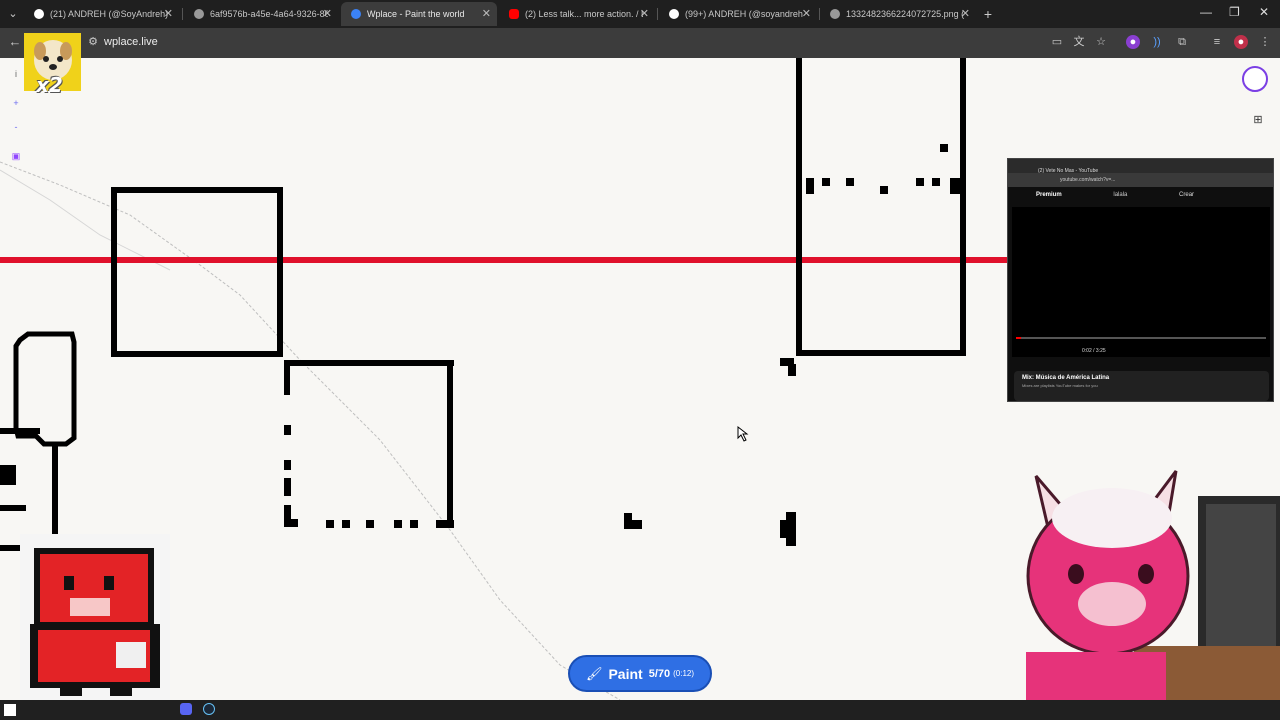  What do you see at coordinates (625, 673) in the screenshot?
I see `paint-label: Paint` at bounding box center [625, 673].